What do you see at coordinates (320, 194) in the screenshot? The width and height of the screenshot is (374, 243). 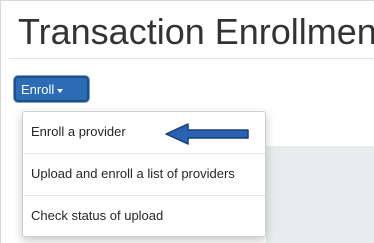 I see `background-panel` at bounding box center [320, 194].